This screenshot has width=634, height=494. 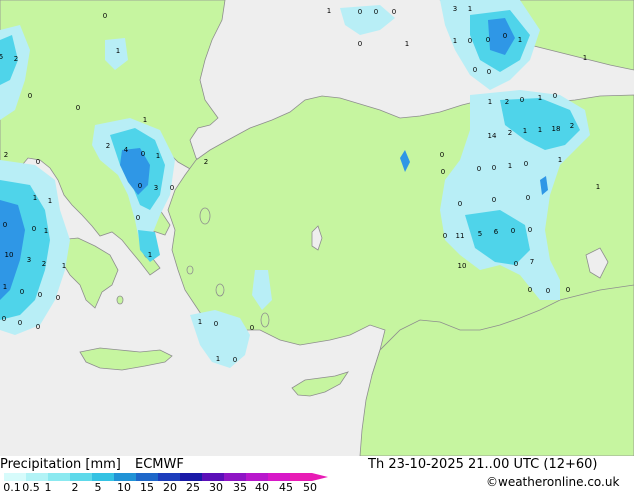 What do you see at coordinates (98, 487) in the screenshot?
I see `legend-tick-label: 5` at bounding box center [98, 487].